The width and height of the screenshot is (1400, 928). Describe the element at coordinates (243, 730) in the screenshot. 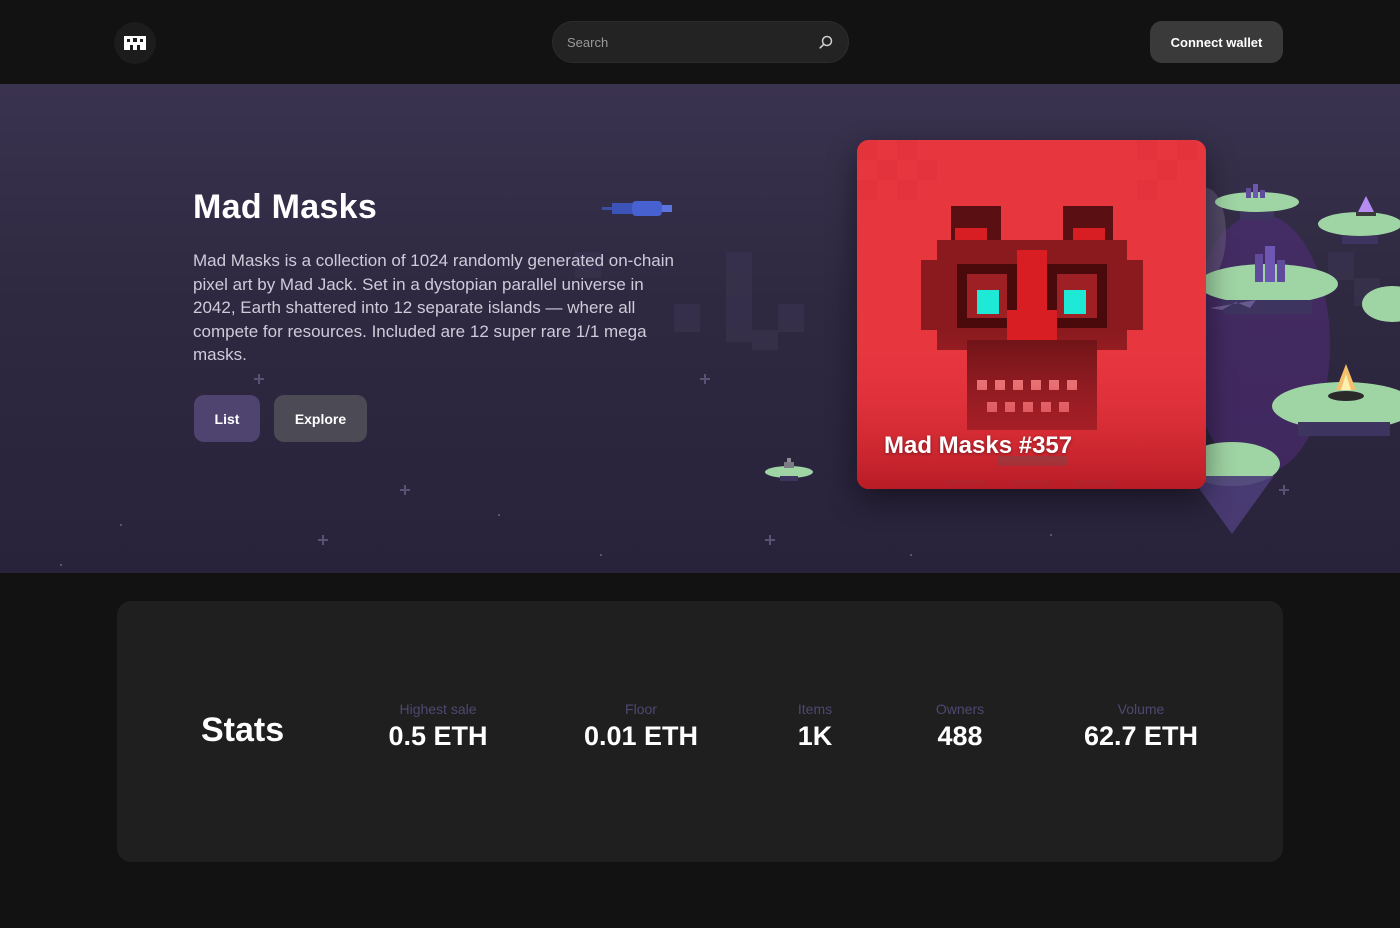

I see `stats-title: Stats` at that location.